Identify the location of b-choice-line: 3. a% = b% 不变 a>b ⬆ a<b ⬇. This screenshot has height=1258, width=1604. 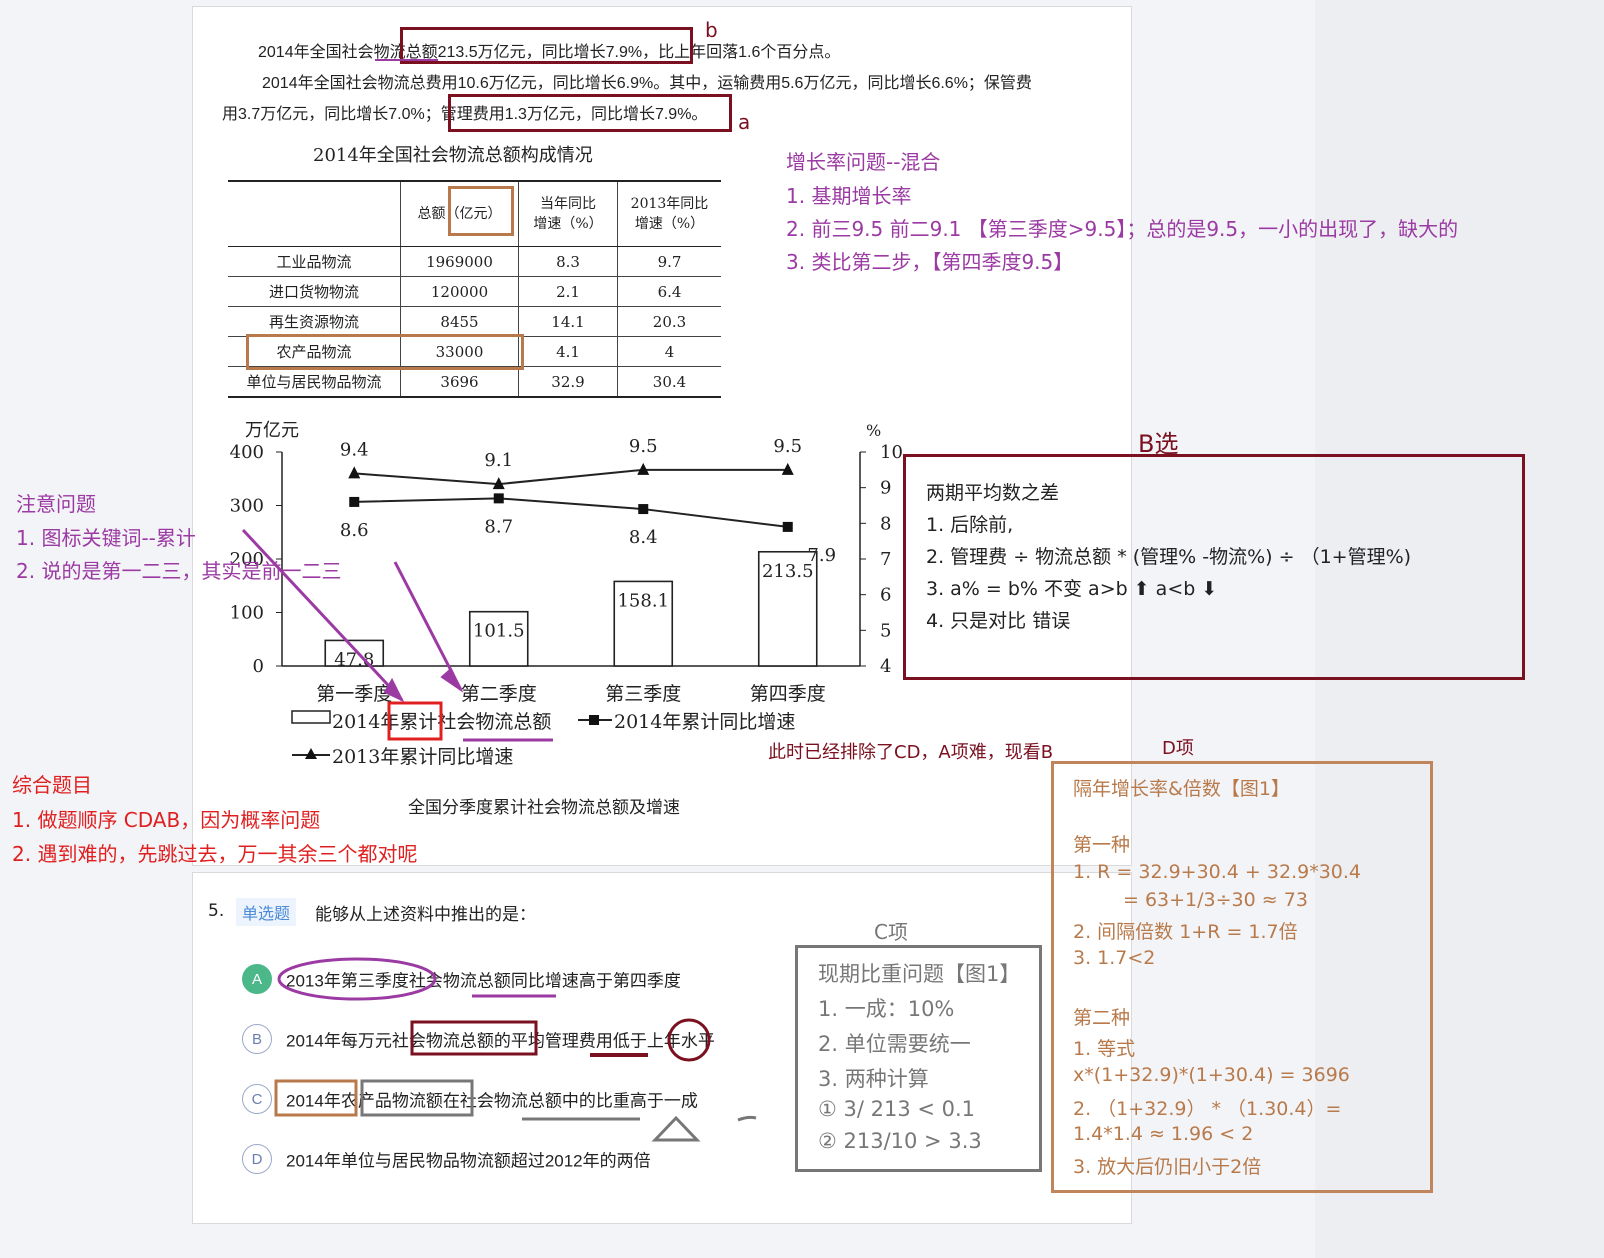
(1072, 589).